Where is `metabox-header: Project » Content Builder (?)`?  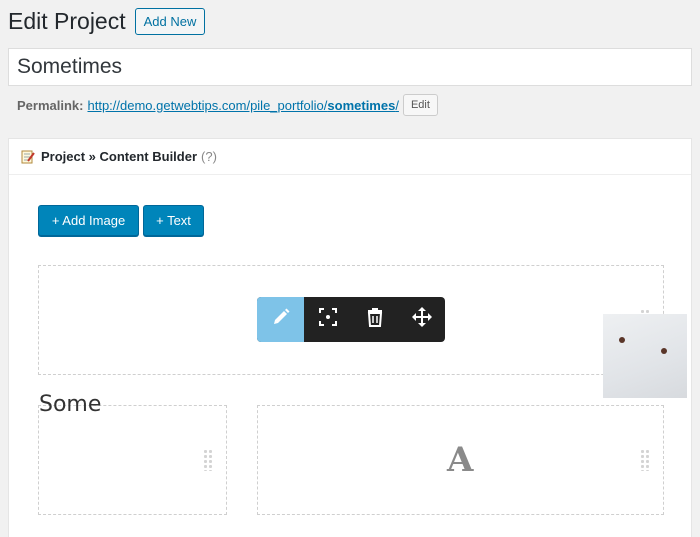 metabox-header: Project » Content Builder (?) is located at coordinates (350, 157).